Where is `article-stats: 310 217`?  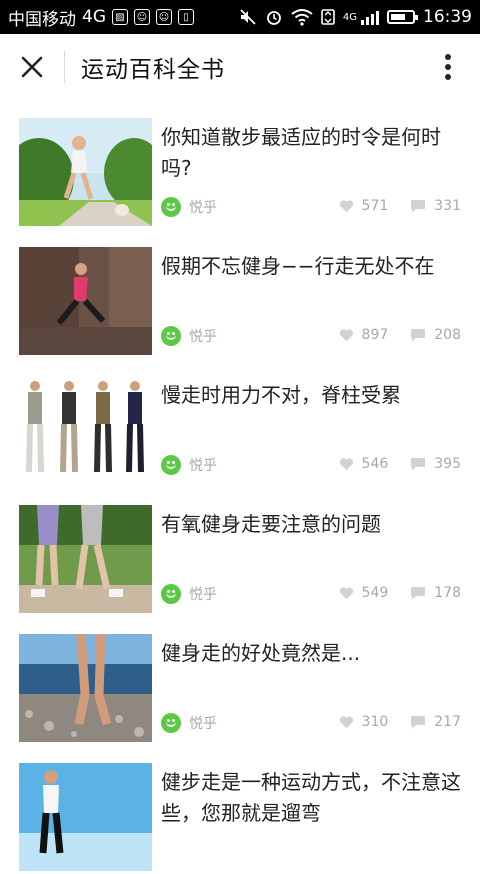 article-stats: 310 217 is located at coordinates (400, 722).